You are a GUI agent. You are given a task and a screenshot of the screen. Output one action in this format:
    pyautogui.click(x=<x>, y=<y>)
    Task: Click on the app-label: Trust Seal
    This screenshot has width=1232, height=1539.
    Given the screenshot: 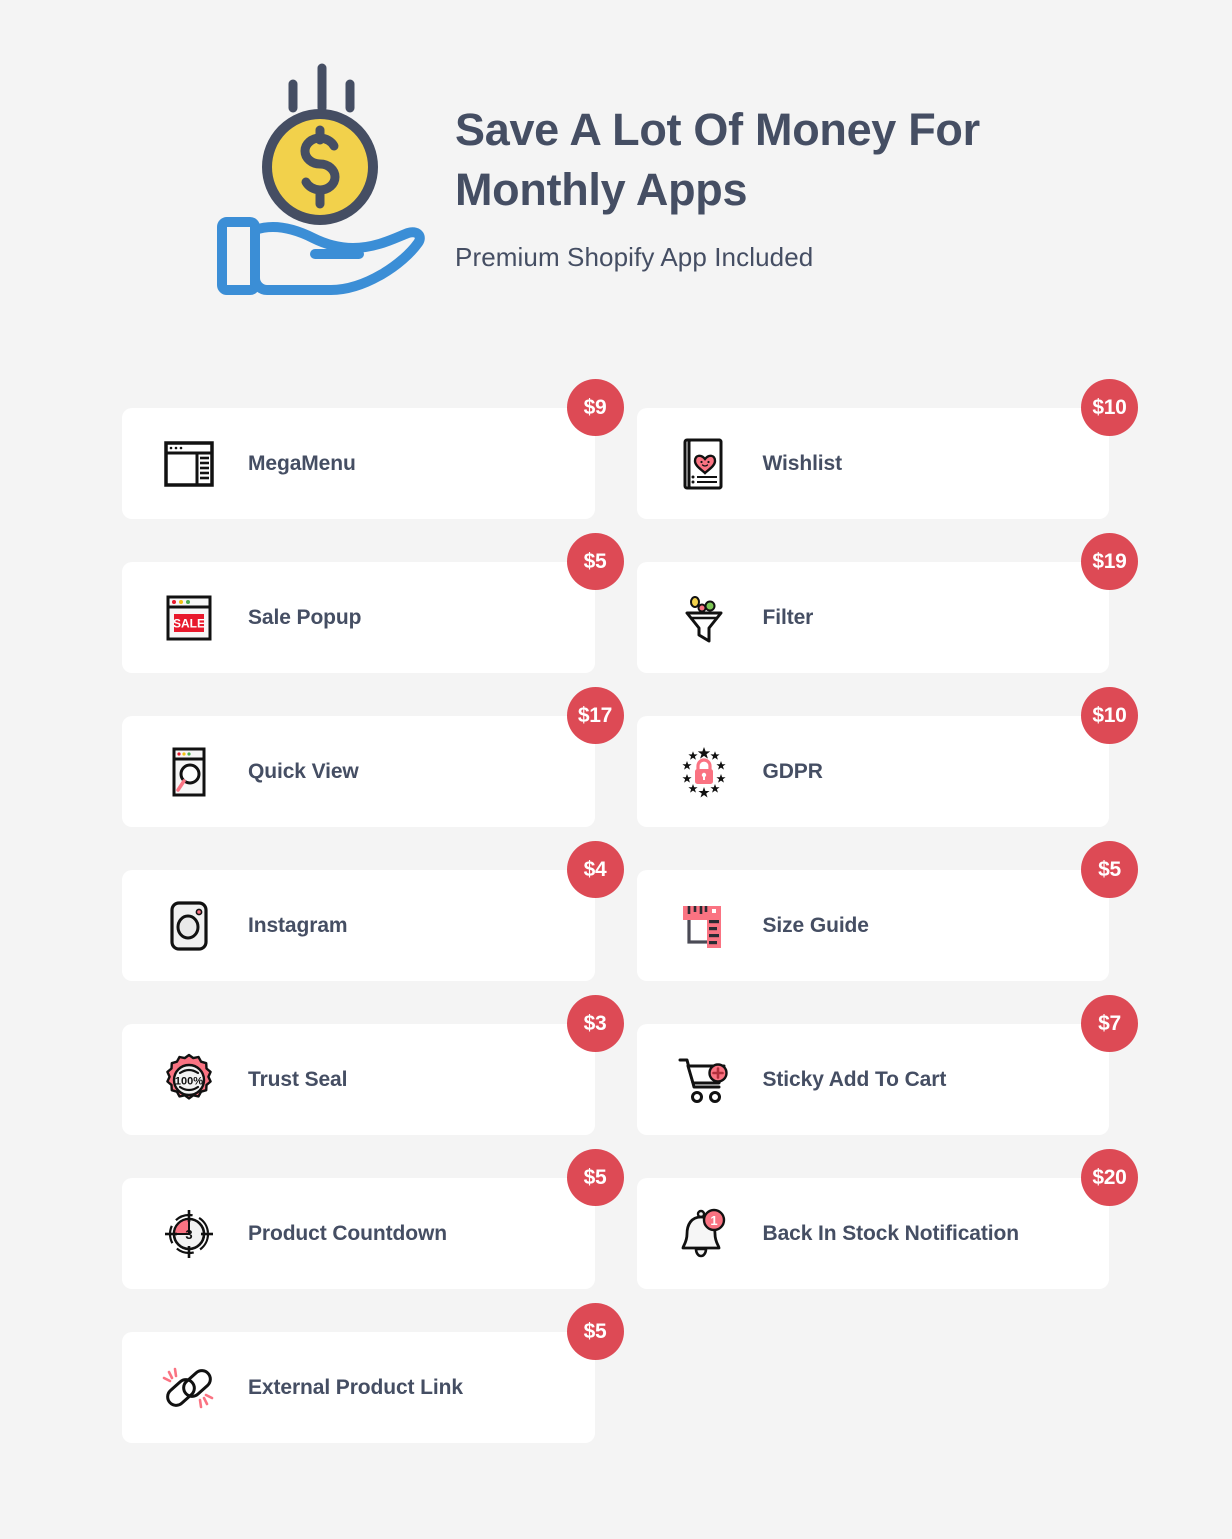 What is the action you would take?
    pyautogui.click(x=298, y=1079)
    